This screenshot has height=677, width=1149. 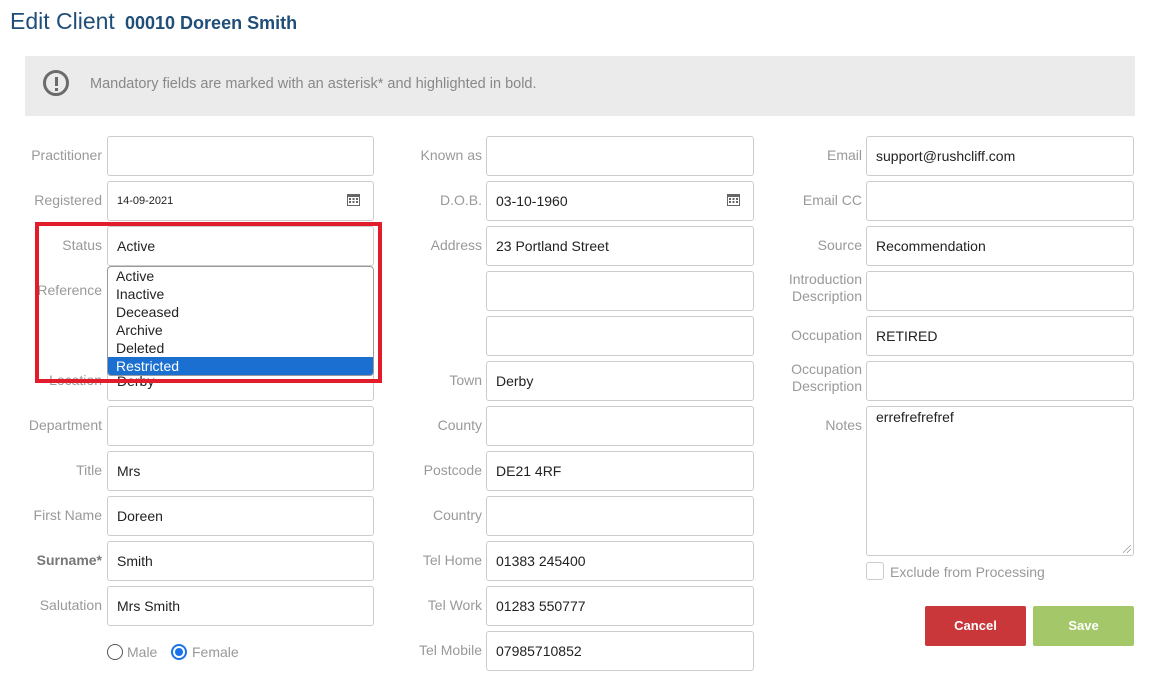 I want to click on highlight-frame, so click(x=208, y=302).